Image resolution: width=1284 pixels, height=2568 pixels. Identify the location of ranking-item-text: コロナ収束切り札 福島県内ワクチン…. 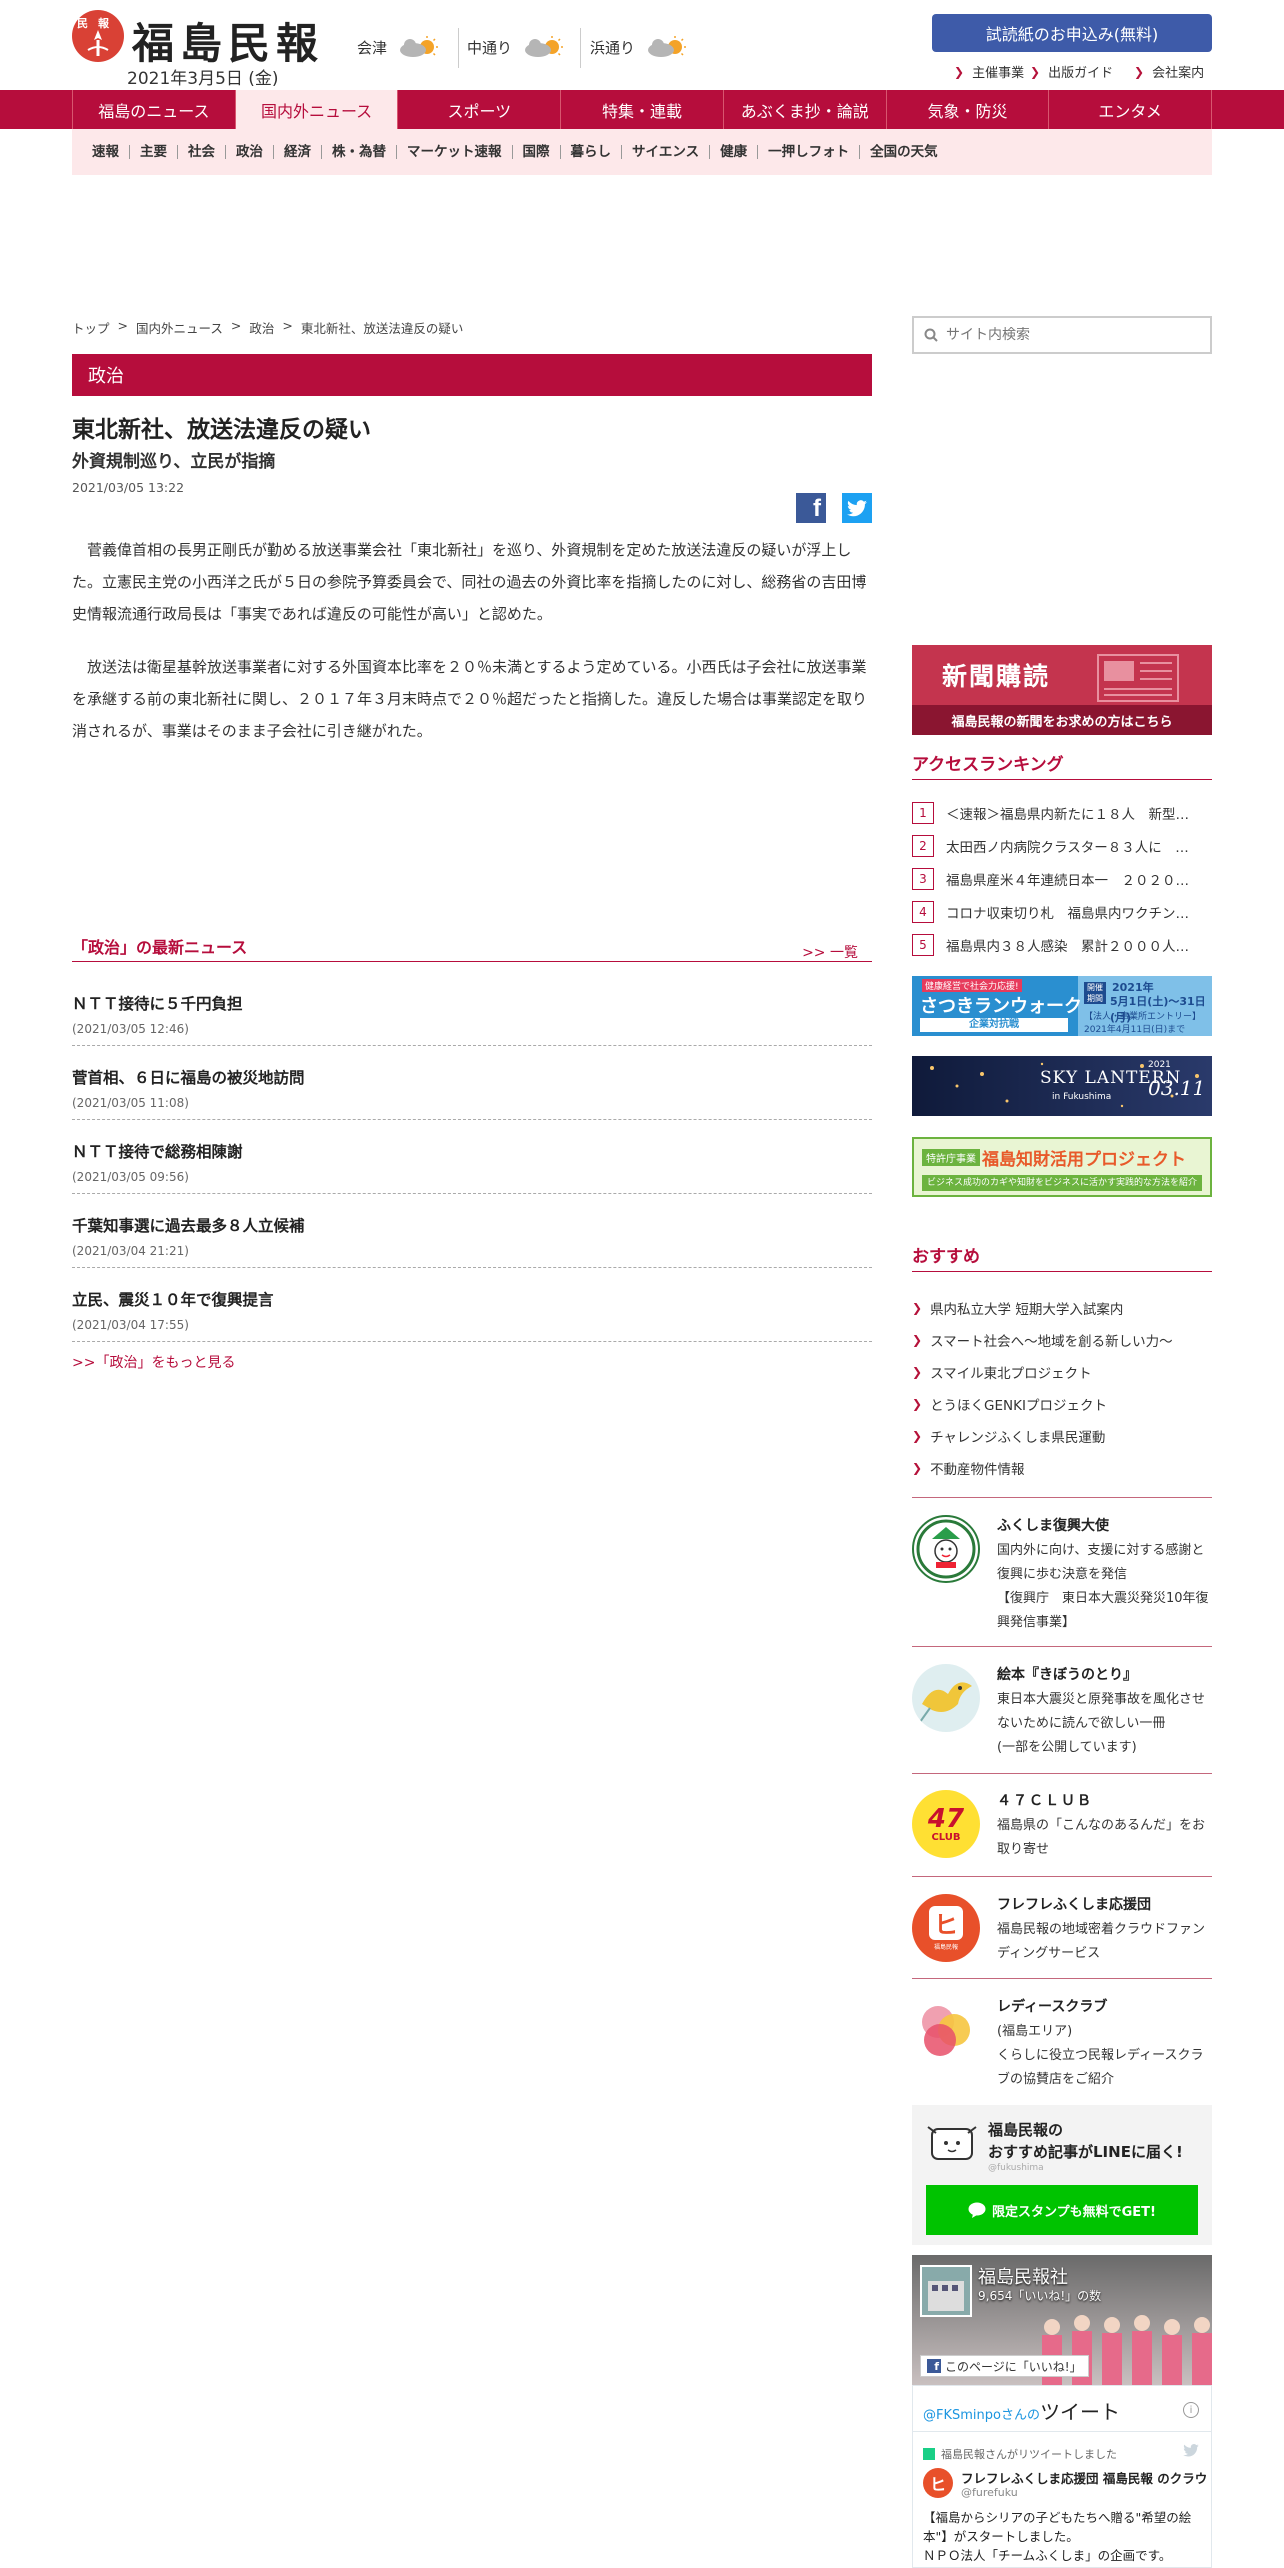
(1067, 912).